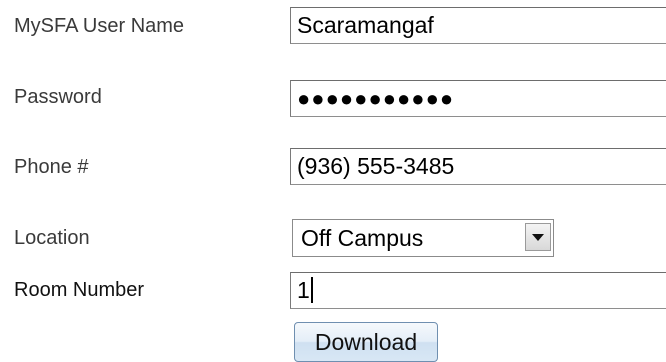 The image size is (666, 362). What do you see at coordinates (311, 290) in the screenshot?
I see `text-cursor` at bounding box center [311, 290].